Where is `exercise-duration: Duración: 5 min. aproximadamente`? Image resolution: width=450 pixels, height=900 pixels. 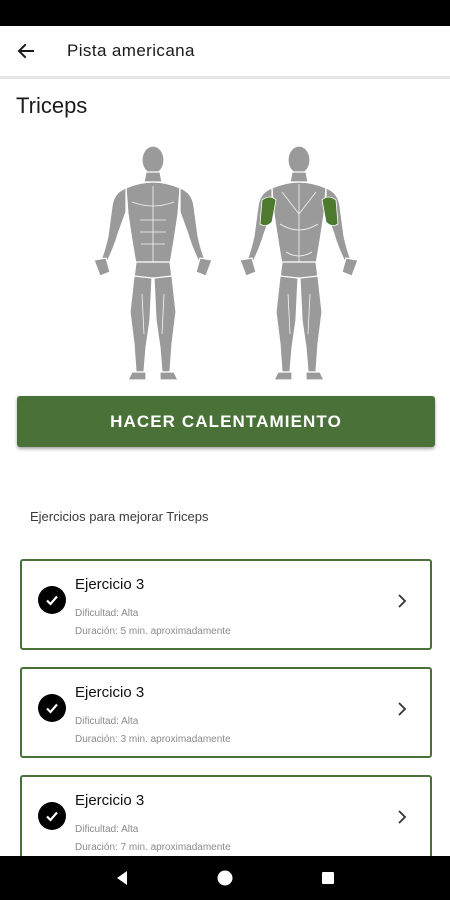 exercise-duration: Duración: 5 min. aproximadamente is located at coordinates (153, 631).